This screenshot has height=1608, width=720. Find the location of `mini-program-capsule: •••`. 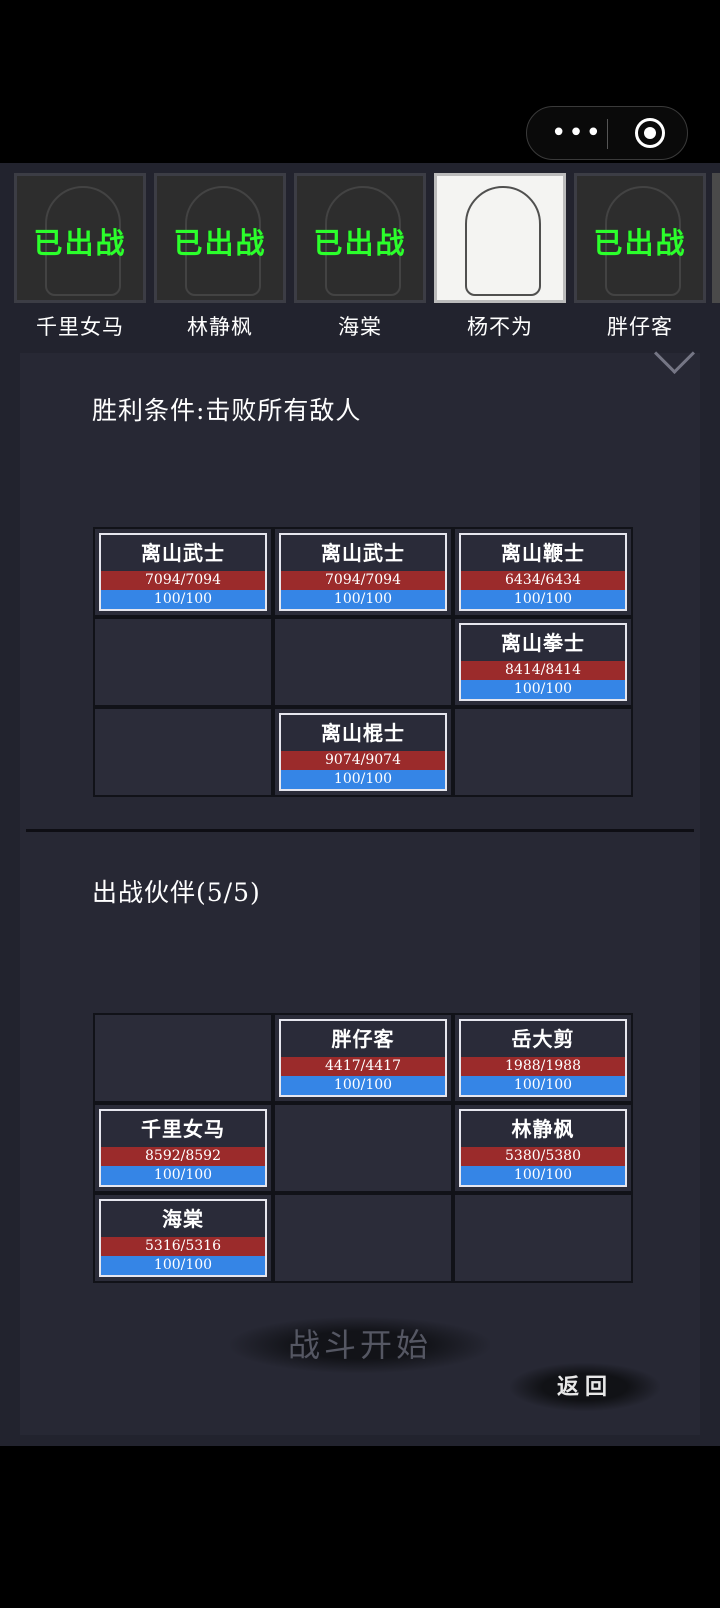

mini-program-capsule: ••• is located at coordinates (607, 133).